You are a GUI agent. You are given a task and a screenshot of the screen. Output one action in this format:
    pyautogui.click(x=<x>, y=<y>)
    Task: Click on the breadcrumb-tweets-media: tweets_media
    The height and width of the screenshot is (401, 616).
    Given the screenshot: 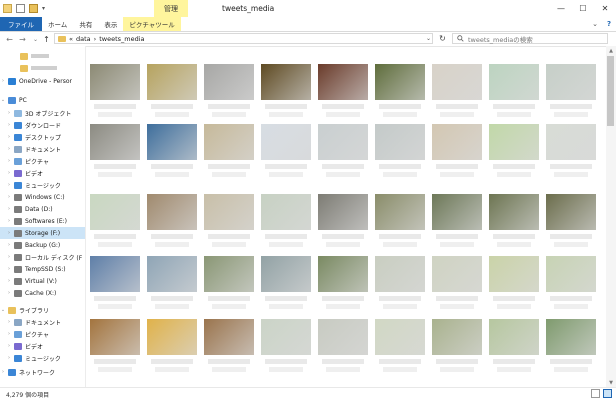 What is the action you would take?
    pyautogui.click(x=121, y=39)
    